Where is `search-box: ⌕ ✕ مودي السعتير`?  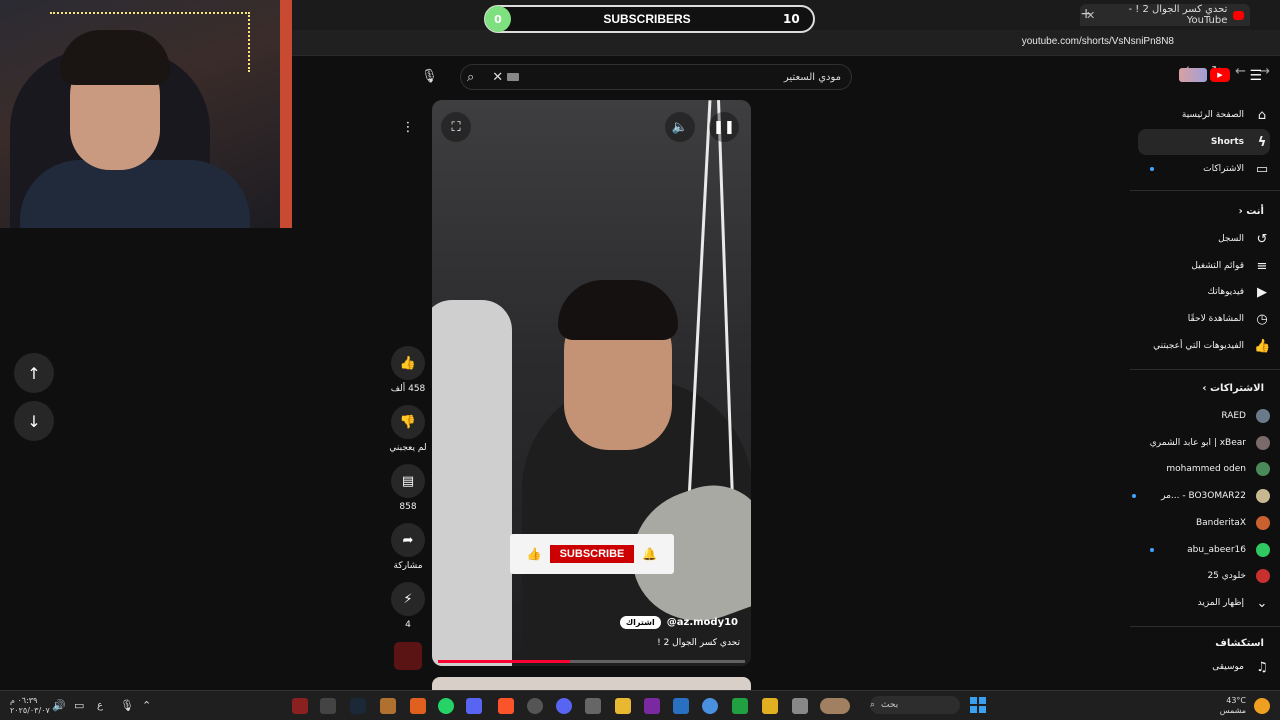
search-box: ⌕ ✕ مودي السعتير is located at coordinates (656, 77).